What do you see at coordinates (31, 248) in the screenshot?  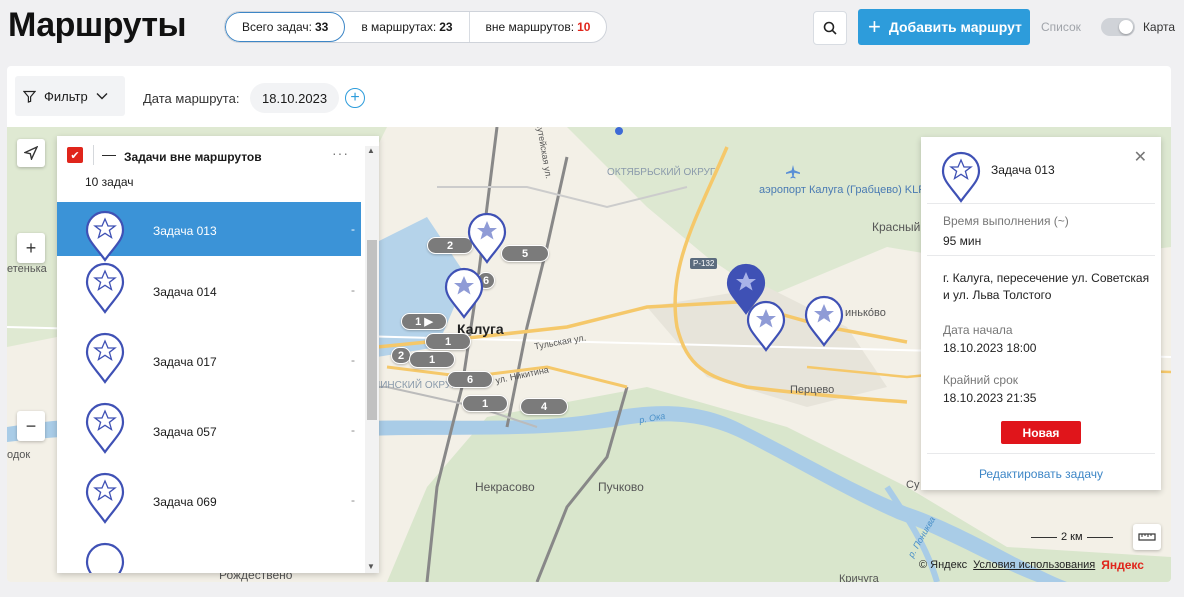 I see `zoom-in-button: +` at bounding box center [31, 248].